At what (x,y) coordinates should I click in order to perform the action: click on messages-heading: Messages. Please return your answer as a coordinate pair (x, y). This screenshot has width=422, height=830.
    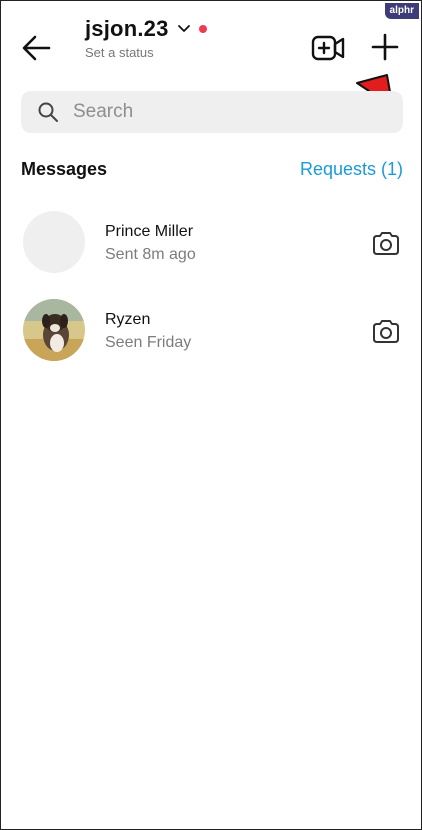
    Looking at the image, I should click on (64, 169).